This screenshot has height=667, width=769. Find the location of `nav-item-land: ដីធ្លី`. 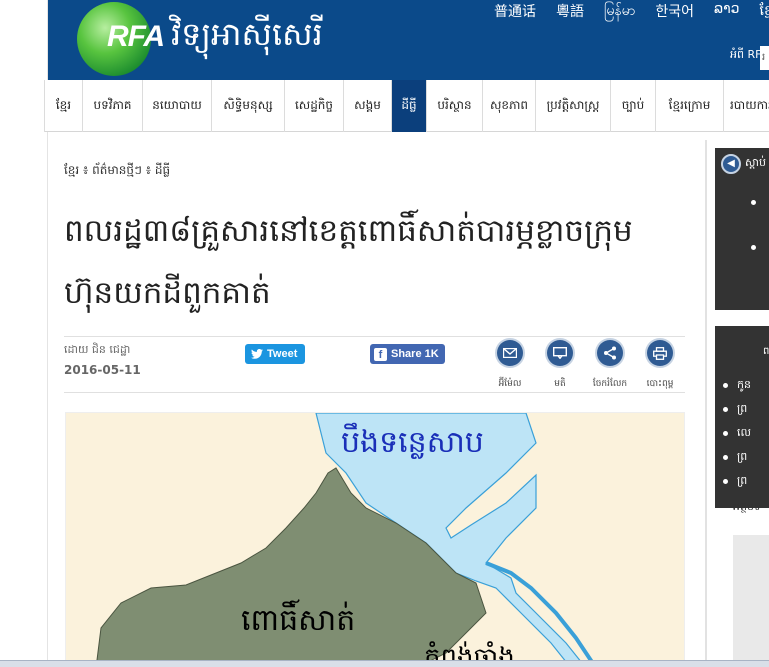

nav-item-land: ដីធ្លី is located at coordinates (408, 106).